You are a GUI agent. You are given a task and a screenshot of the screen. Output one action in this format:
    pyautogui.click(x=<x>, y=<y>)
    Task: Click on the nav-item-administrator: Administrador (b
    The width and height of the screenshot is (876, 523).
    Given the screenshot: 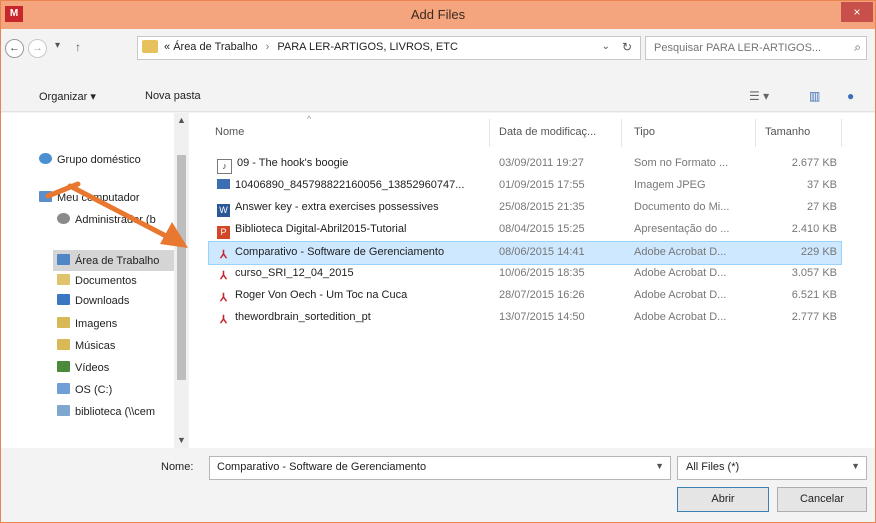 What is the action you would take?
    pyautogui.click(x=106, y=219)
    